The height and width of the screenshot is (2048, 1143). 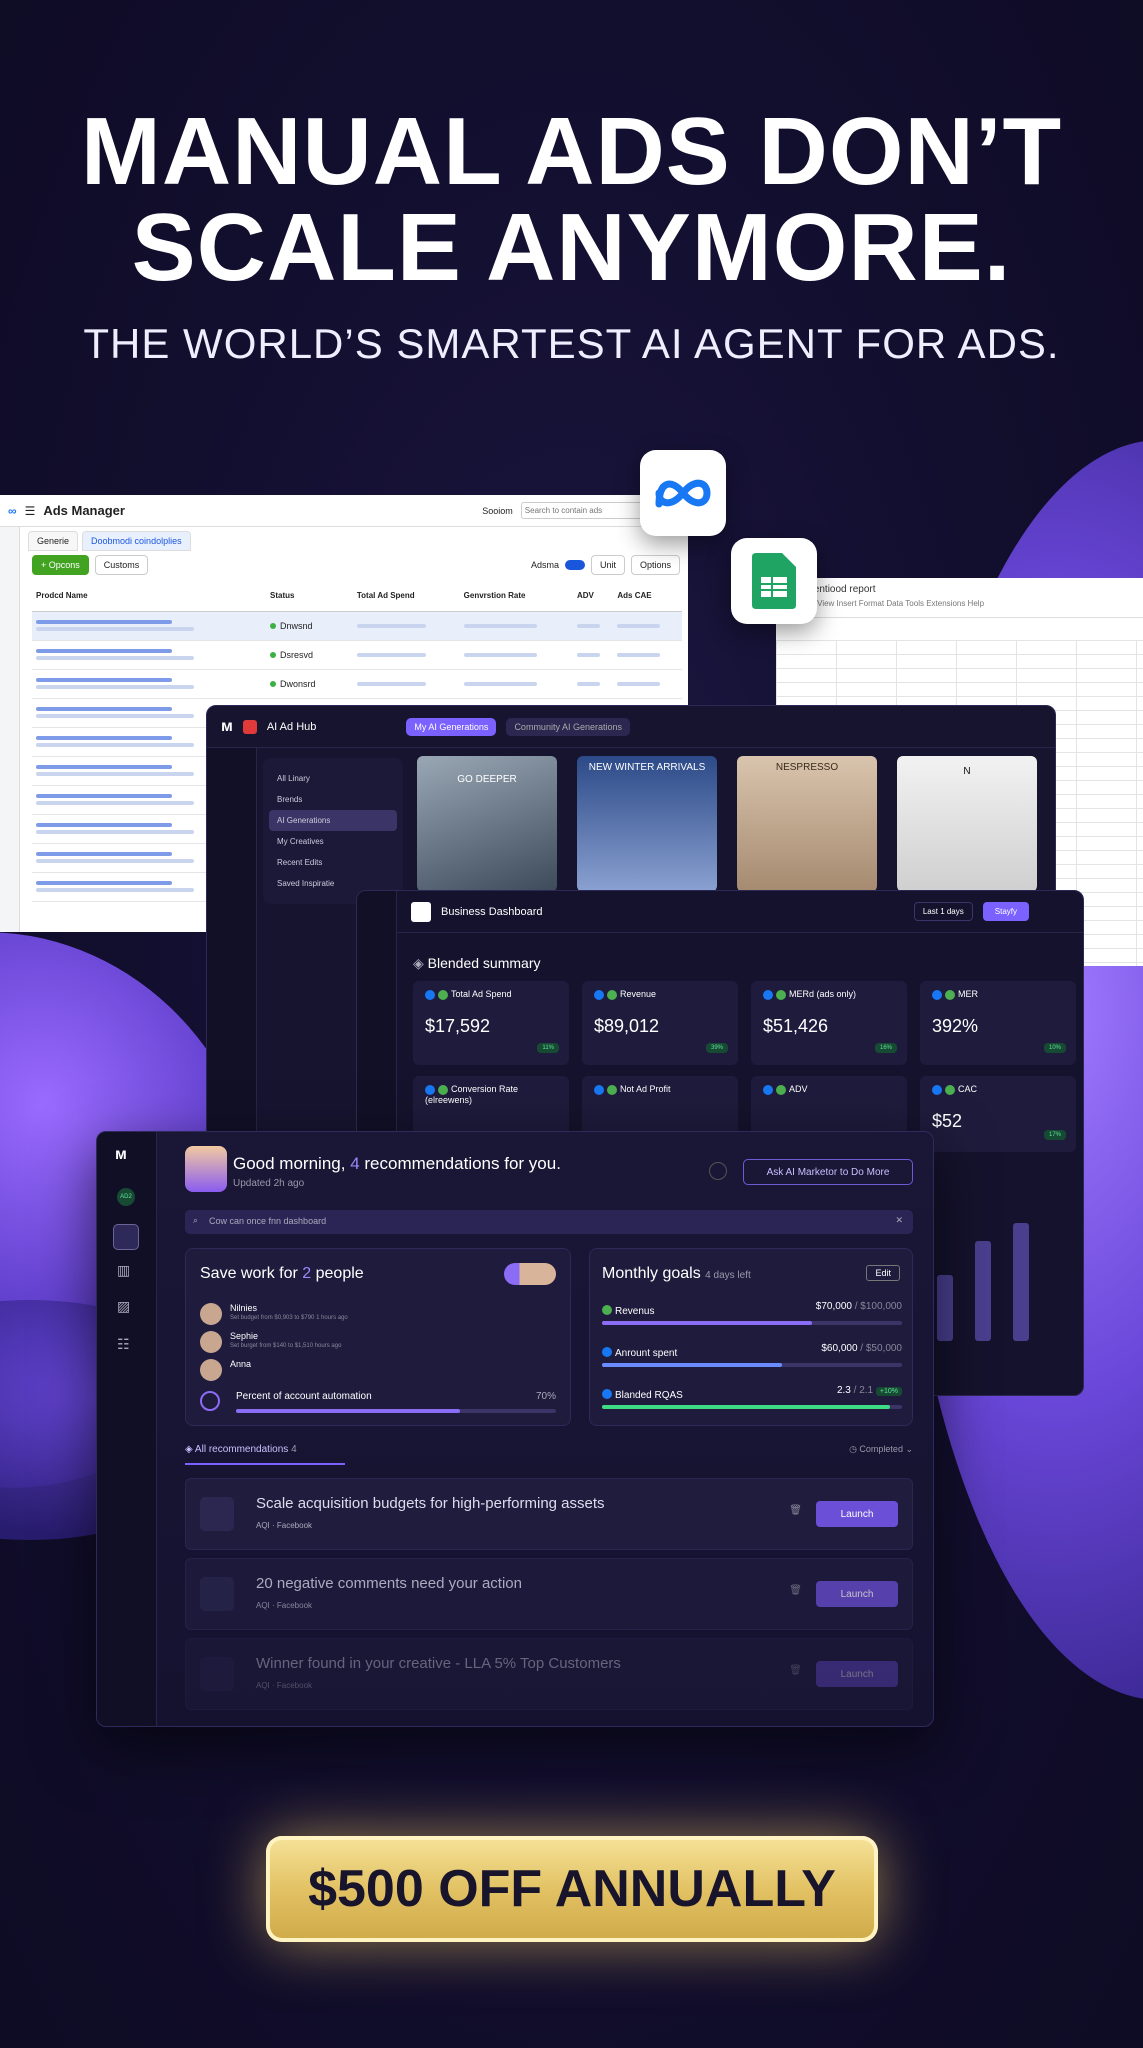 I want to click on summary-card: MERd (ads only) $51,426 16%, so click(x=829, y=1023).